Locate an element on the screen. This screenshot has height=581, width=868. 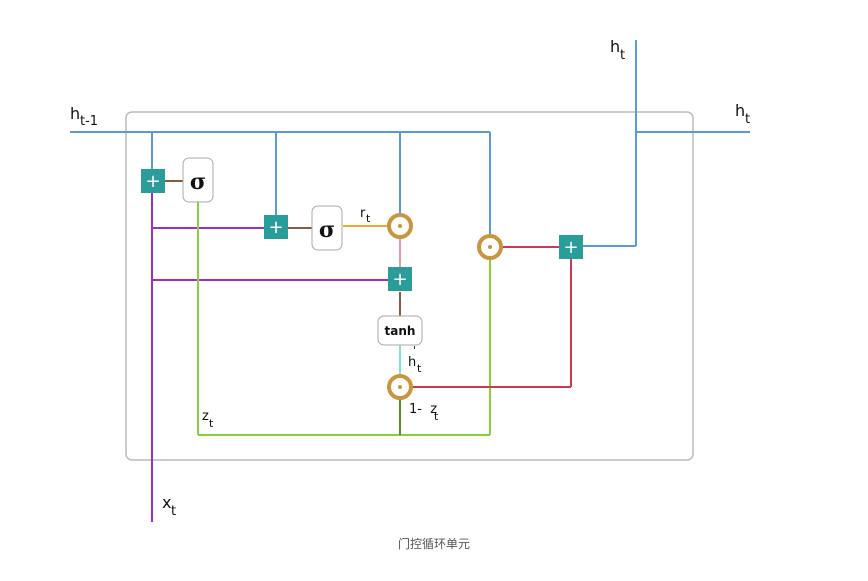
label-h-candidate-sup: ' is located at coordinates (414, 350).